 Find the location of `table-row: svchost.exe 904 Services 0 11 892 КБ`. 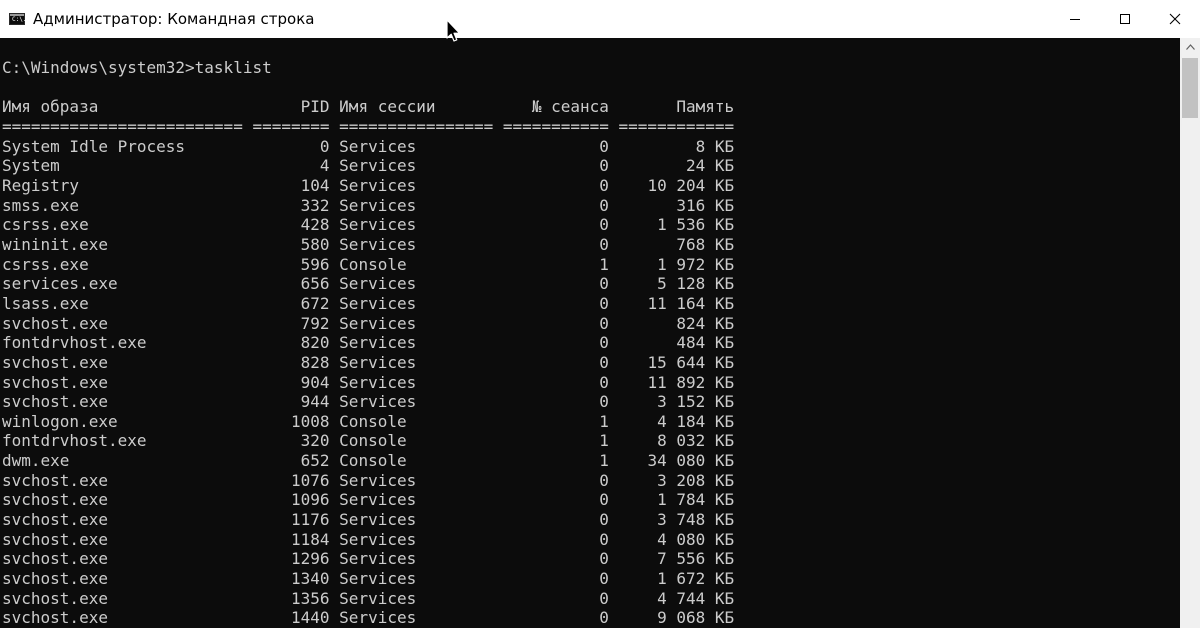

table-row: svchost.exe 904 Services 0 11 892 КБ is located at coordinates (368, 382).